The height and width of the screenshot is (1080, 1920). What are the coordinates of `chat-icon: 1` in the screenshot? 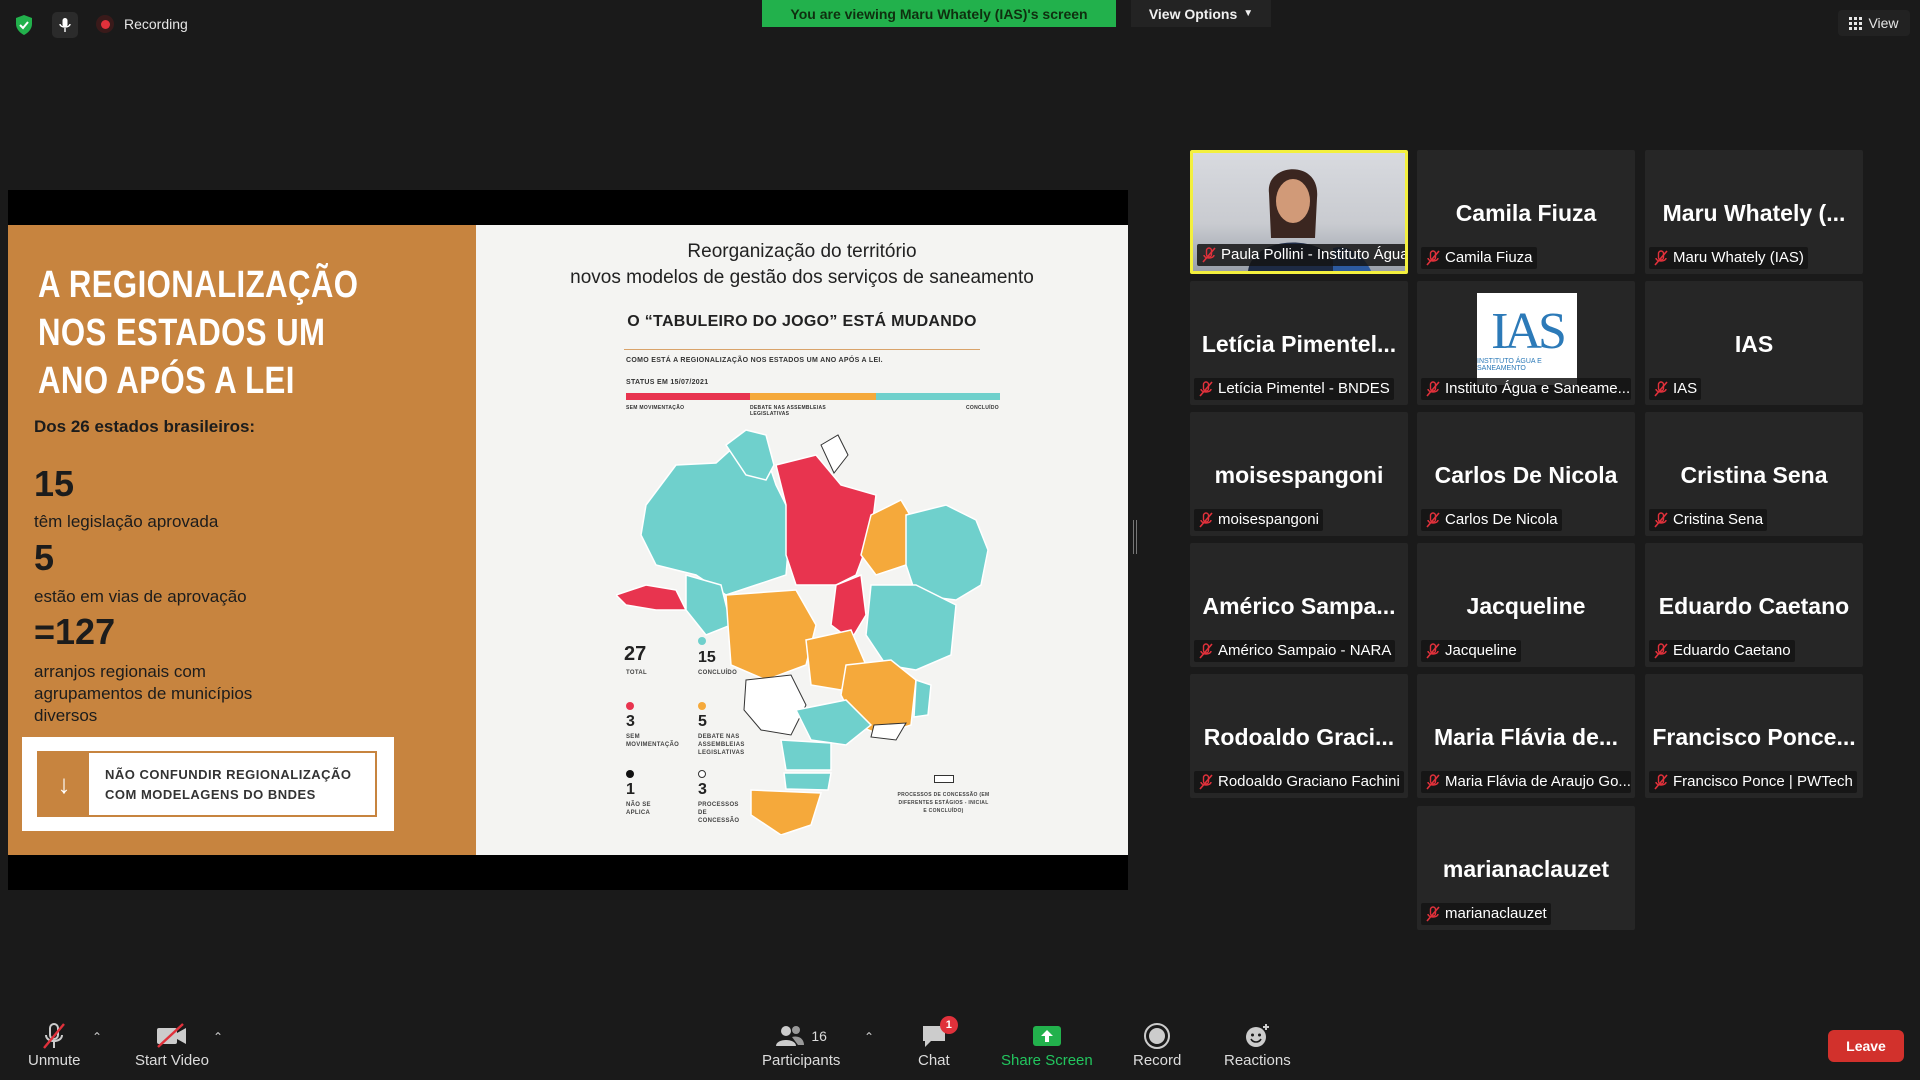 It's located at (939, 1034).